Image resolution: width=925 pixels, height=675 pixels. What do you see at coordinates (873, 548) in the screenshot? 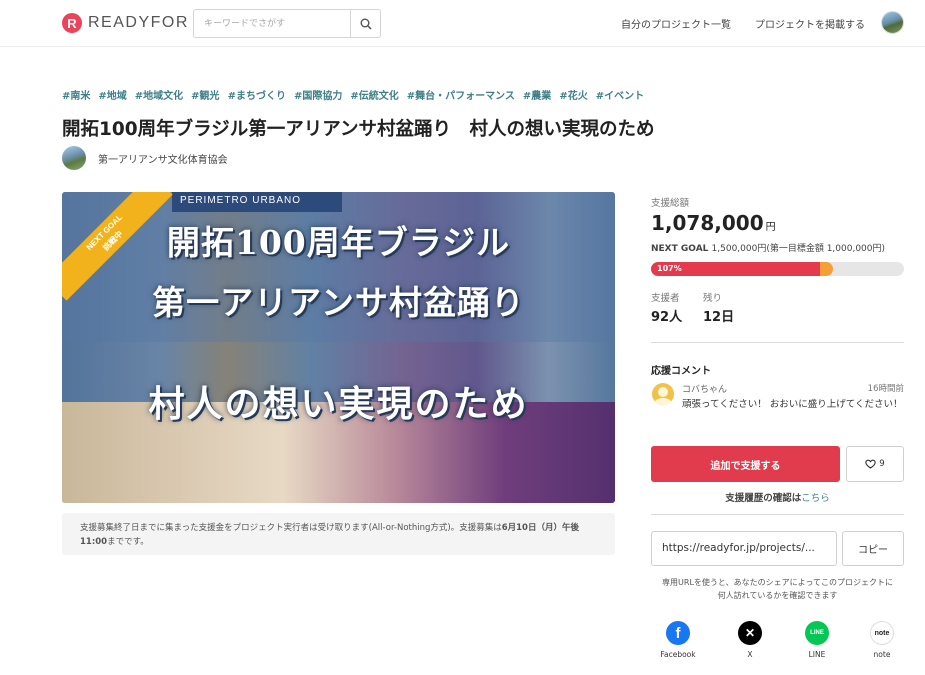
I see `copy-url-button: コピー` at bounding box center [873, 548].